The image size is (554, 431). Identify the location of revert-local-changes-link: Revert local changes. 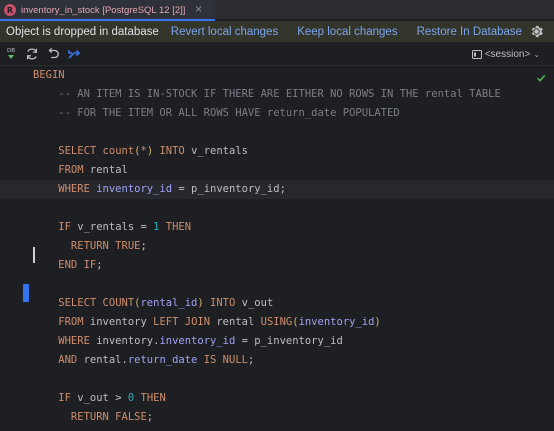
(224, 32).